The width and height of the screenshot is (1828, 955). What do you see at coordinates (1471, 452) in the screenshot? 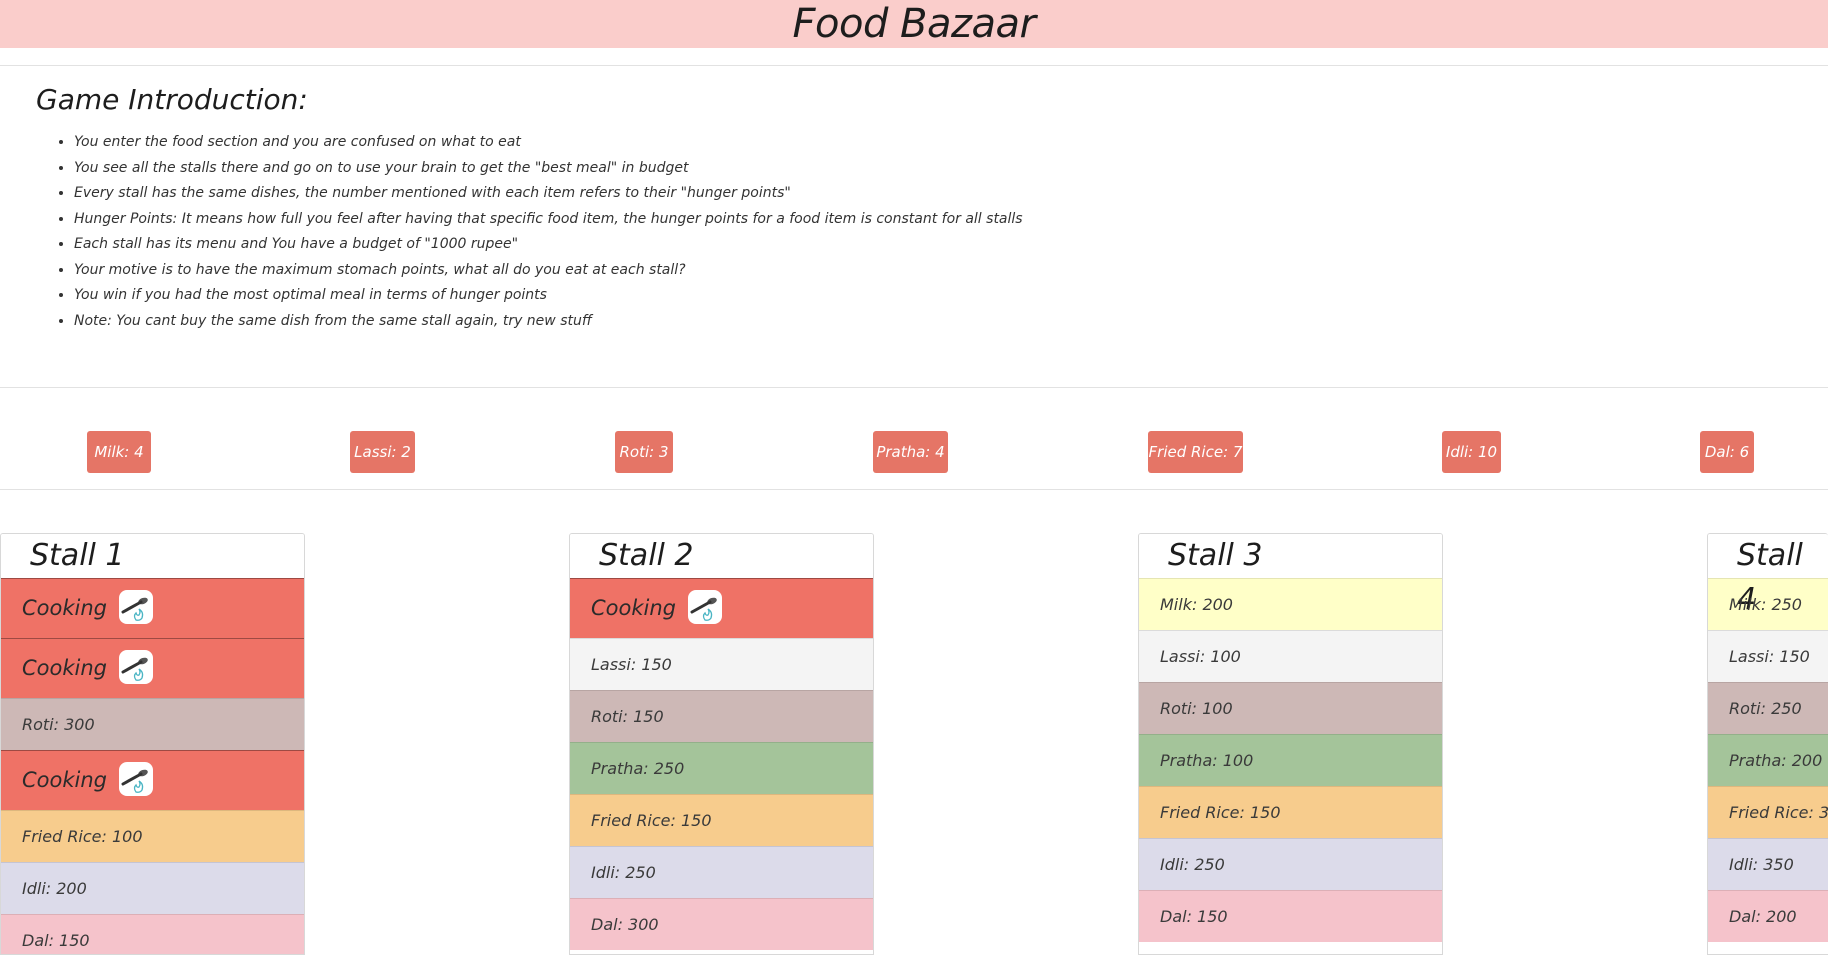
I see `hunger-points-idli: Idli: 10` at bounding box center [1471, 452].